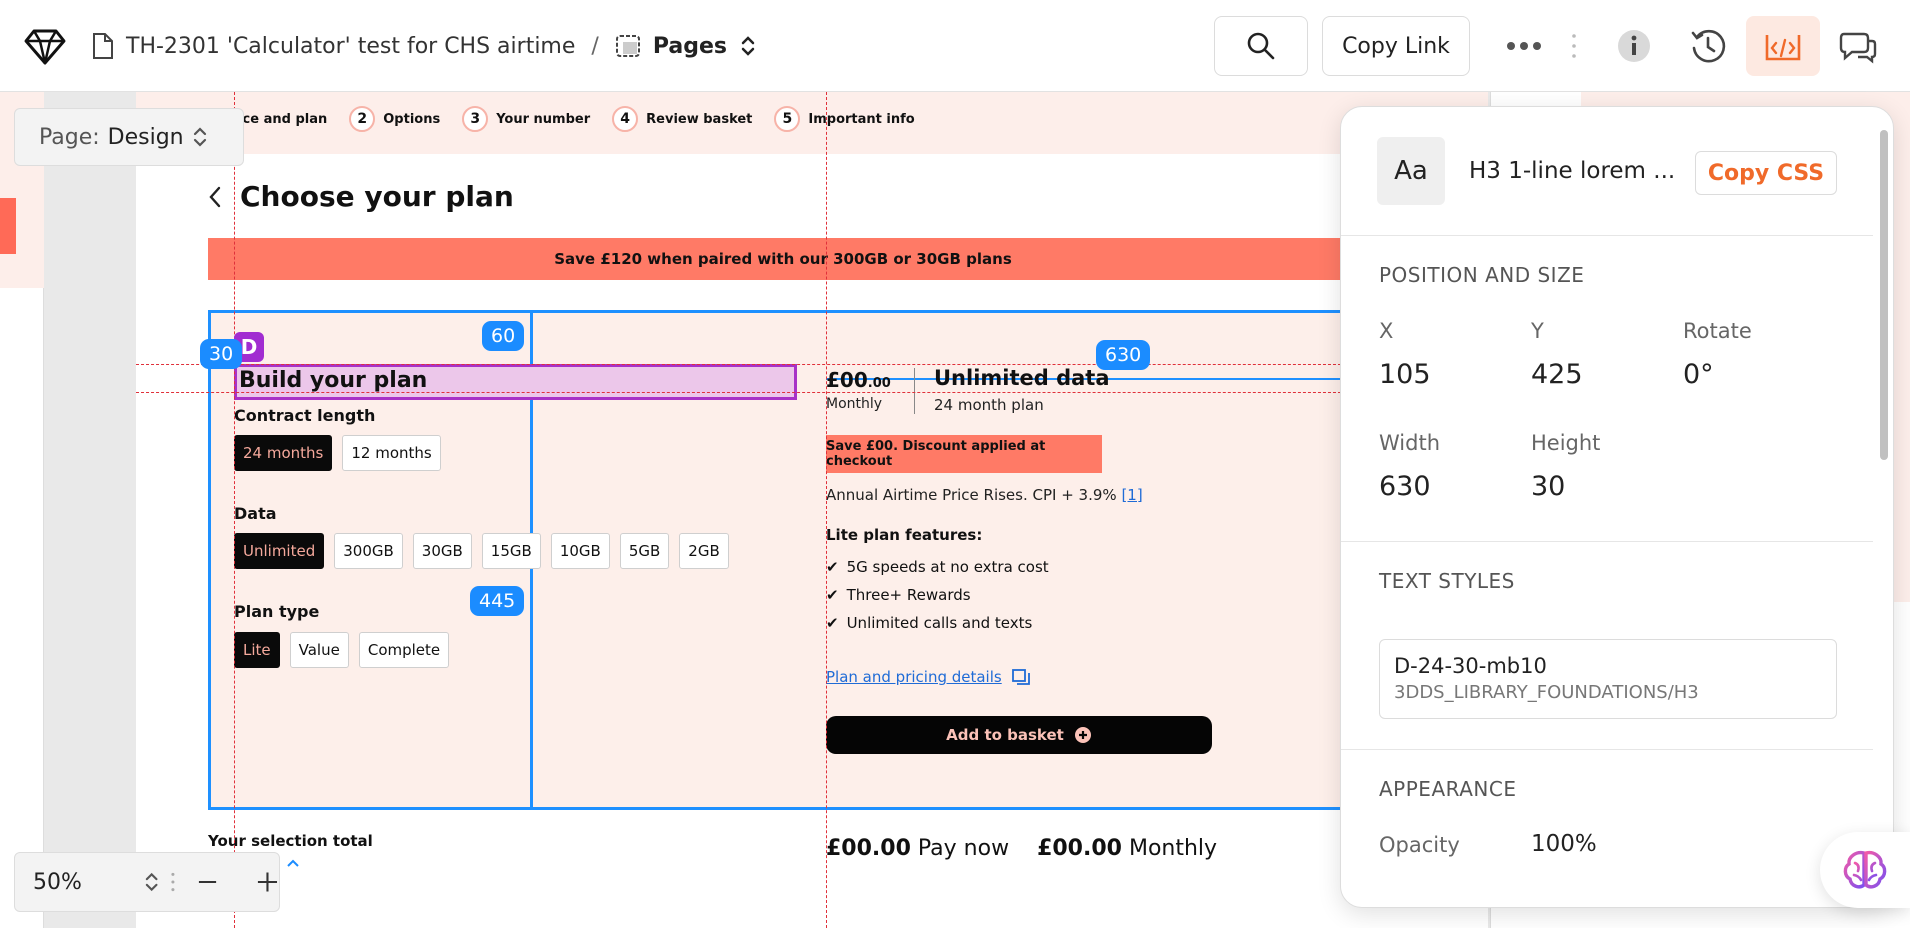 This screenshot has width=1910, height=928. I want to click on cpi-text: Annual Airtime Price Rises. CPI + 3.9%, so click(971, 495).